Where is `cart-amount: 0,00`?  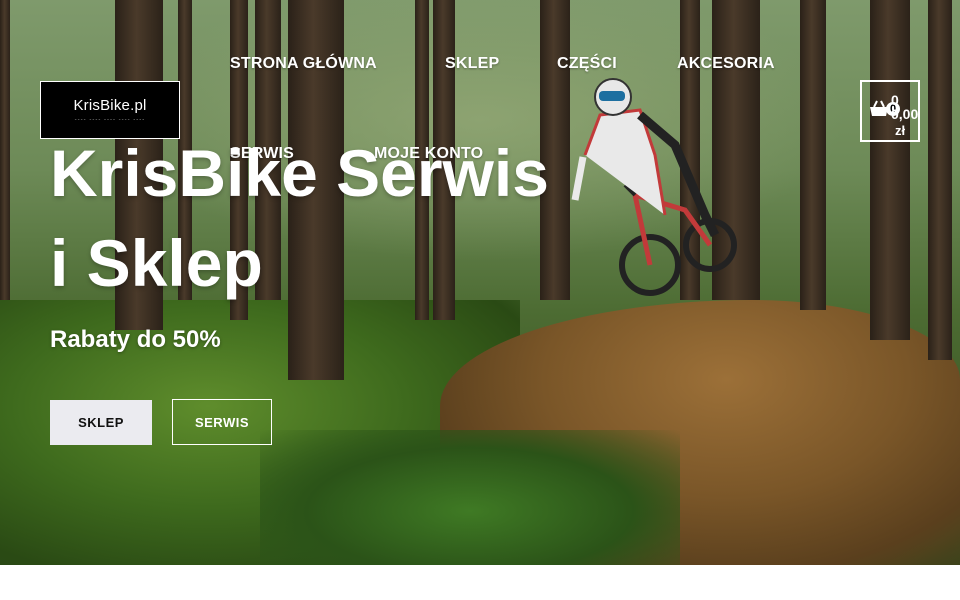 cart-amount: 0,00 is located at coordinates (905, 114).